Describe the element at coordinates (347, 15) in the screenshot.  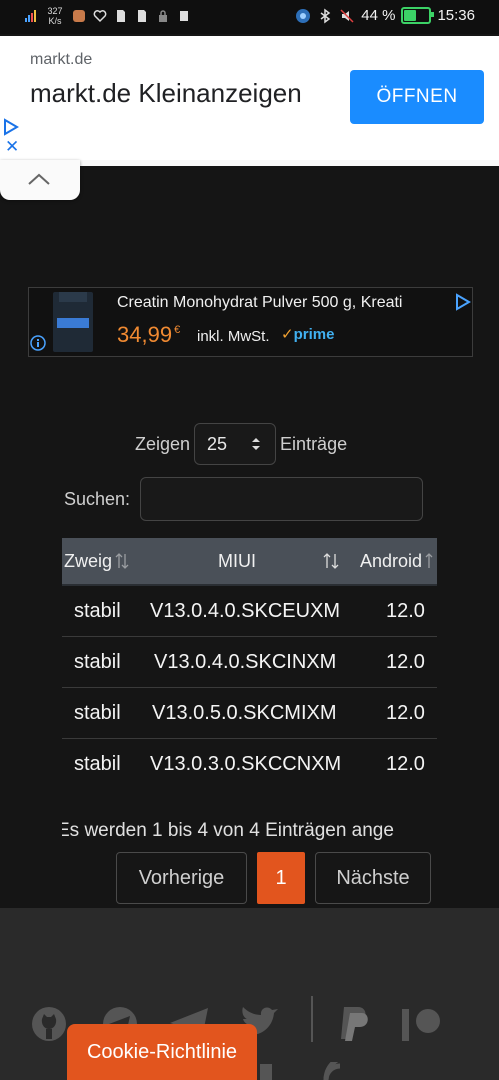
I see `mute-icon` at that location.